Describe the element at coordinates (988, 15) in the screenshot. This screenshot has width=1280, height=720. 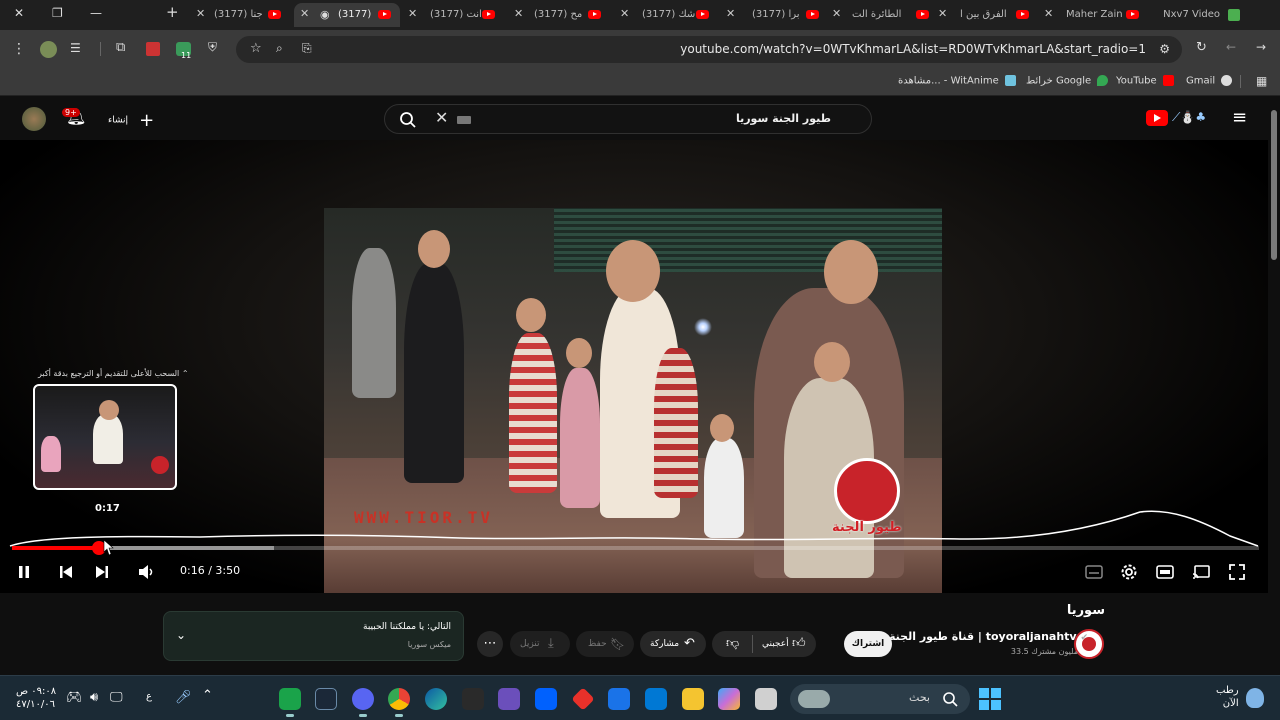
I see `tab-2: ✕ الفرق بين ا` at that location.